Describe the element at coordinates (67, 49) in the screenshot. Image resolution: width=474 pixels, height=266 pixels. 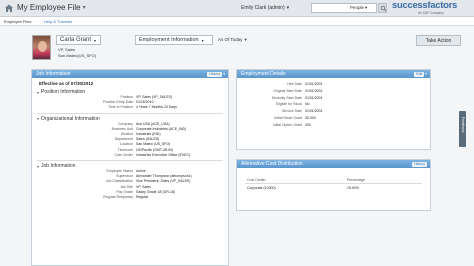
I see `employee-title: VP, Sales` at that location.